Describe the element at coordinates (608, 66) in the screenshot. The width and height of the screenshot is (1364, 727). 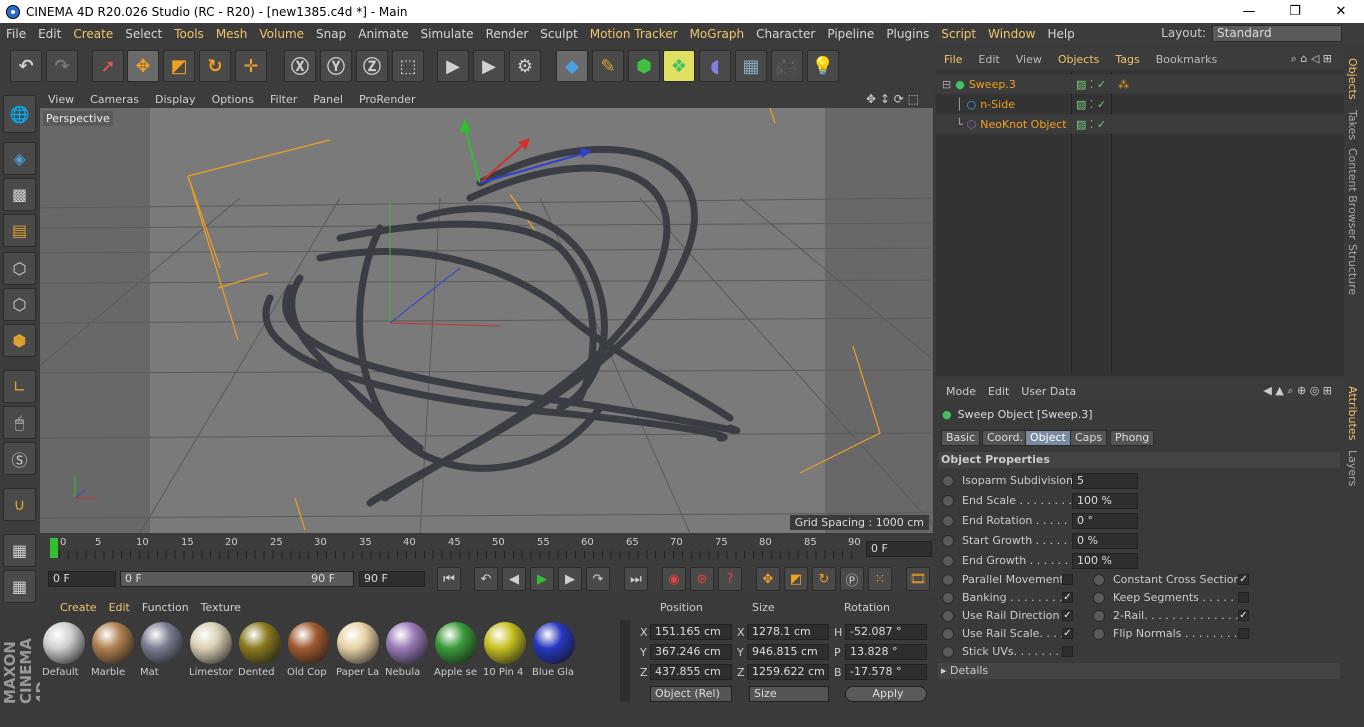
I see `pen-spline-icon: ✎` at that location.